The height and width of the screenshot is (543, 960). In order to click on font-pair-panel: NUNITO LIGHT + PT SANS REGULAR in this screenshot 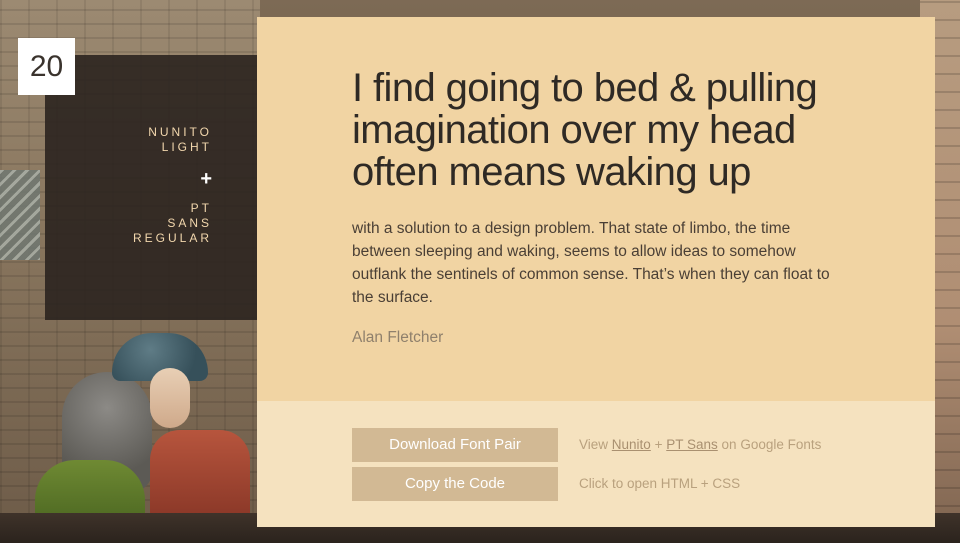, I will do `click(151, 187)`.